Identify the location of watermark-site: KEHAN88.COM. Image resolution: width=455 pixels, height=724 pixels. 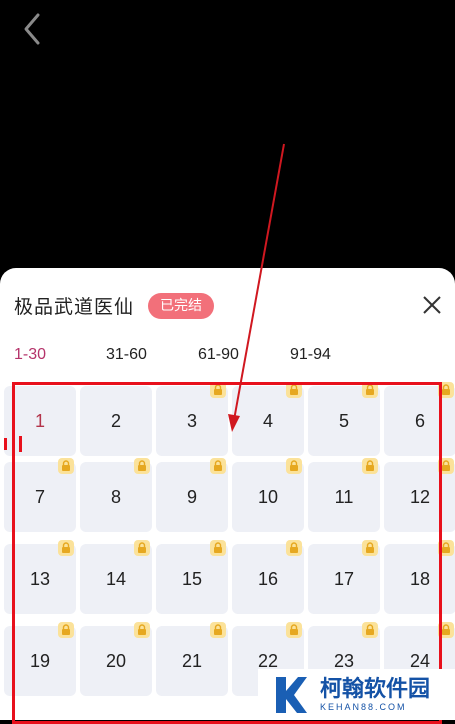
(363, 706).